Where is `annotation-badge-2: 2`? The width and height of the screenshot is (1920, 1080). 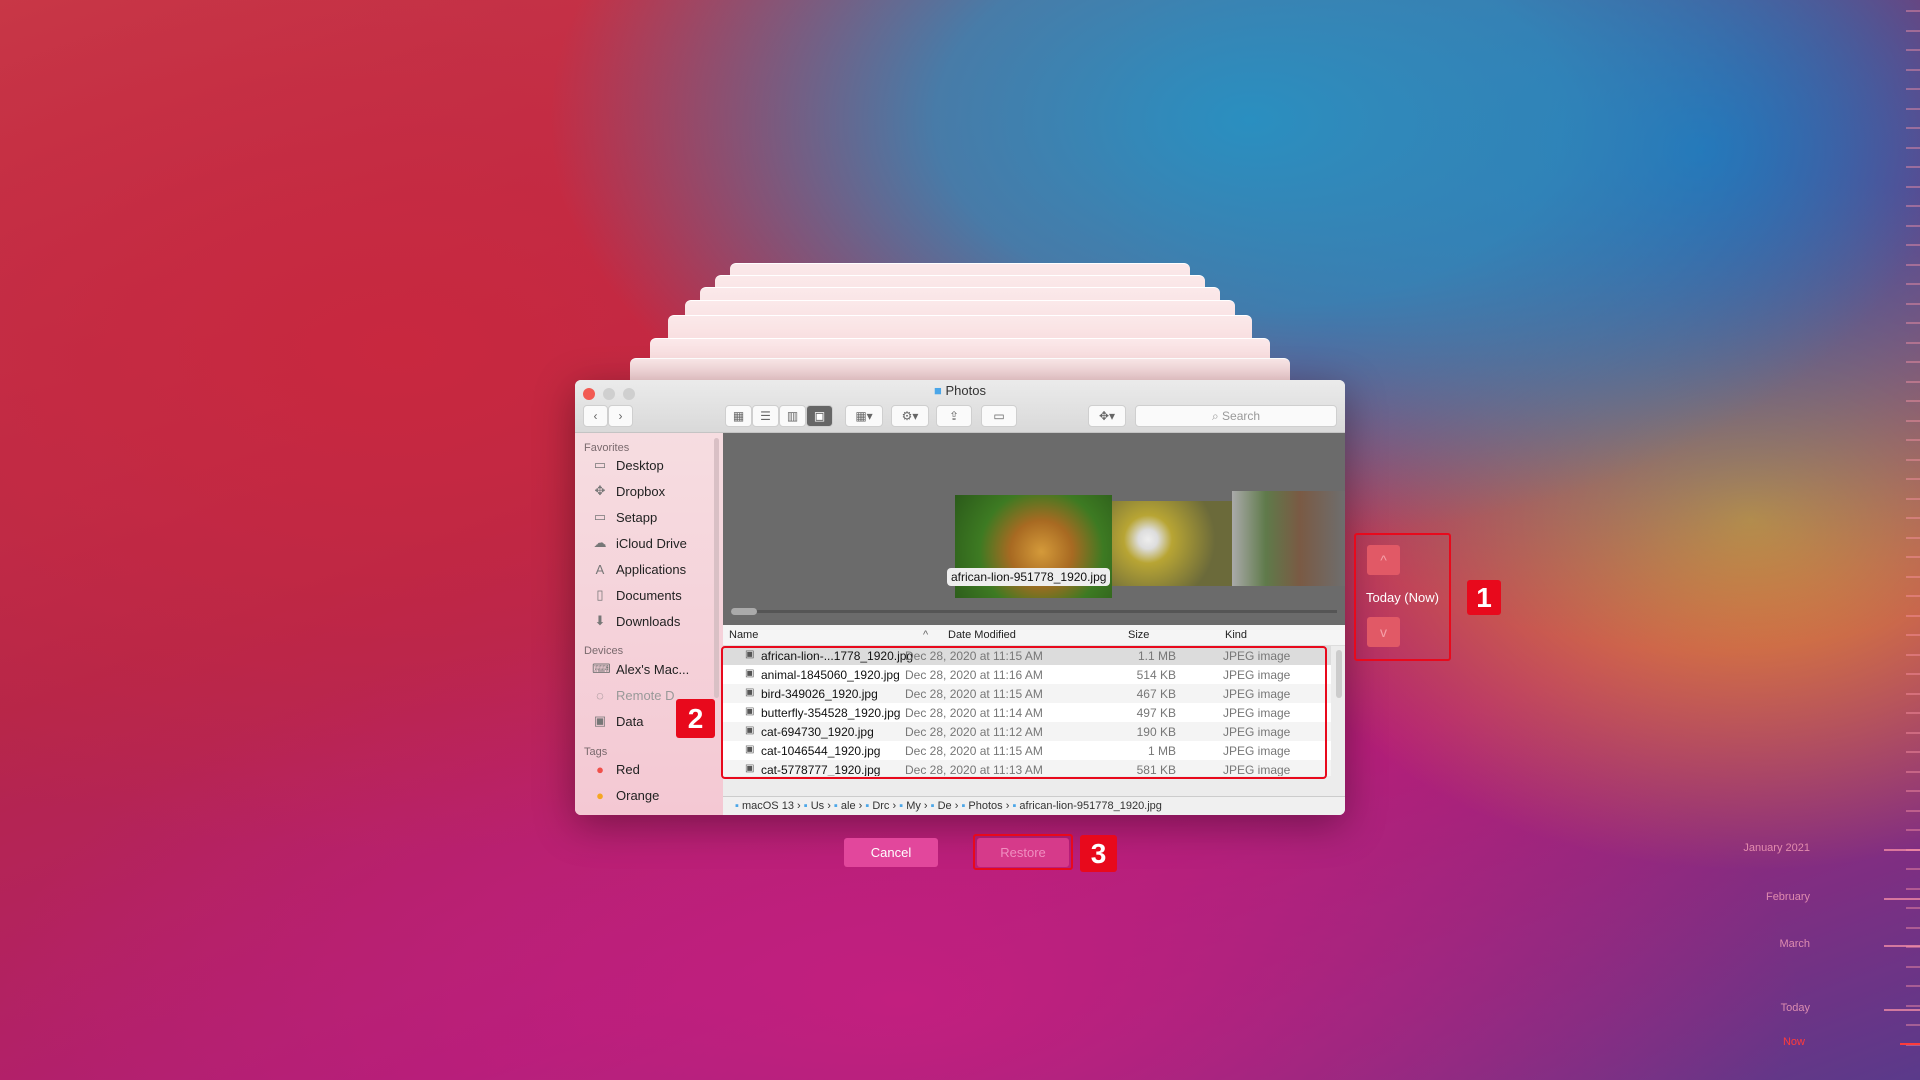 annotation-badge-2: 2 is located at coordinates (695, 718).